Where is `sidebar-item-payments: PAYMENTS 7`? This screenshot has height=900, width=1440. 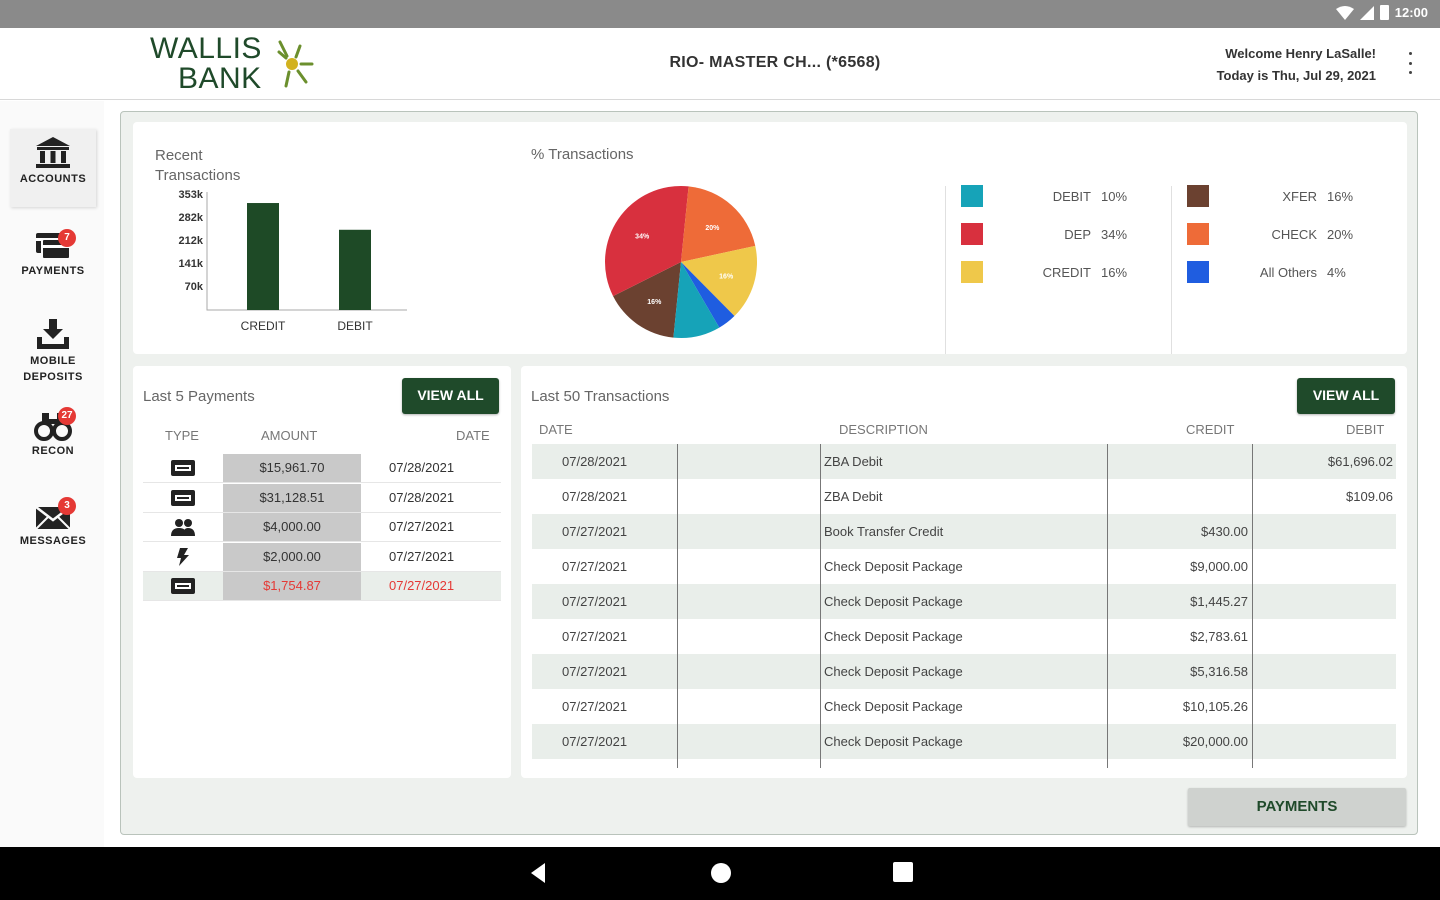
sidebar-item-payments: PAYMENTS 7 is located at coordinates (53, 260).